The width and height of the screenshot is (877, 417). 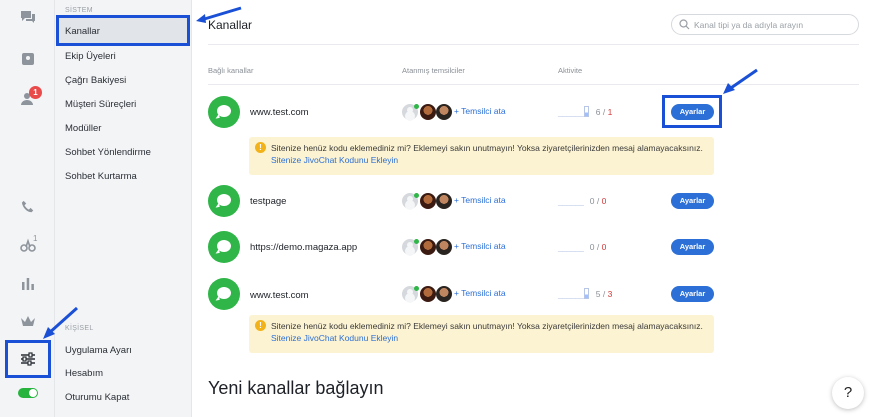 What do you see at coordinates (28, 321) in the screenshot?
I see `crown-icon` at bounding box center [28, 321].